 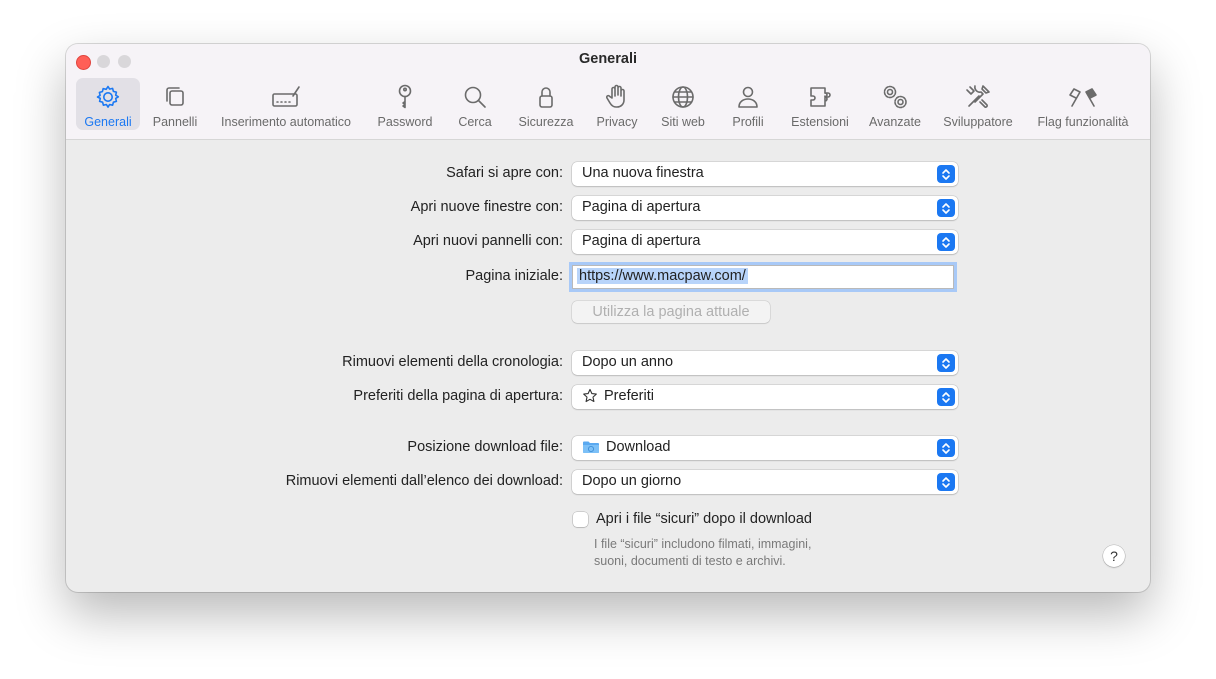 I want to click on tab-label: Estensioni, so click(x=820, y=122).